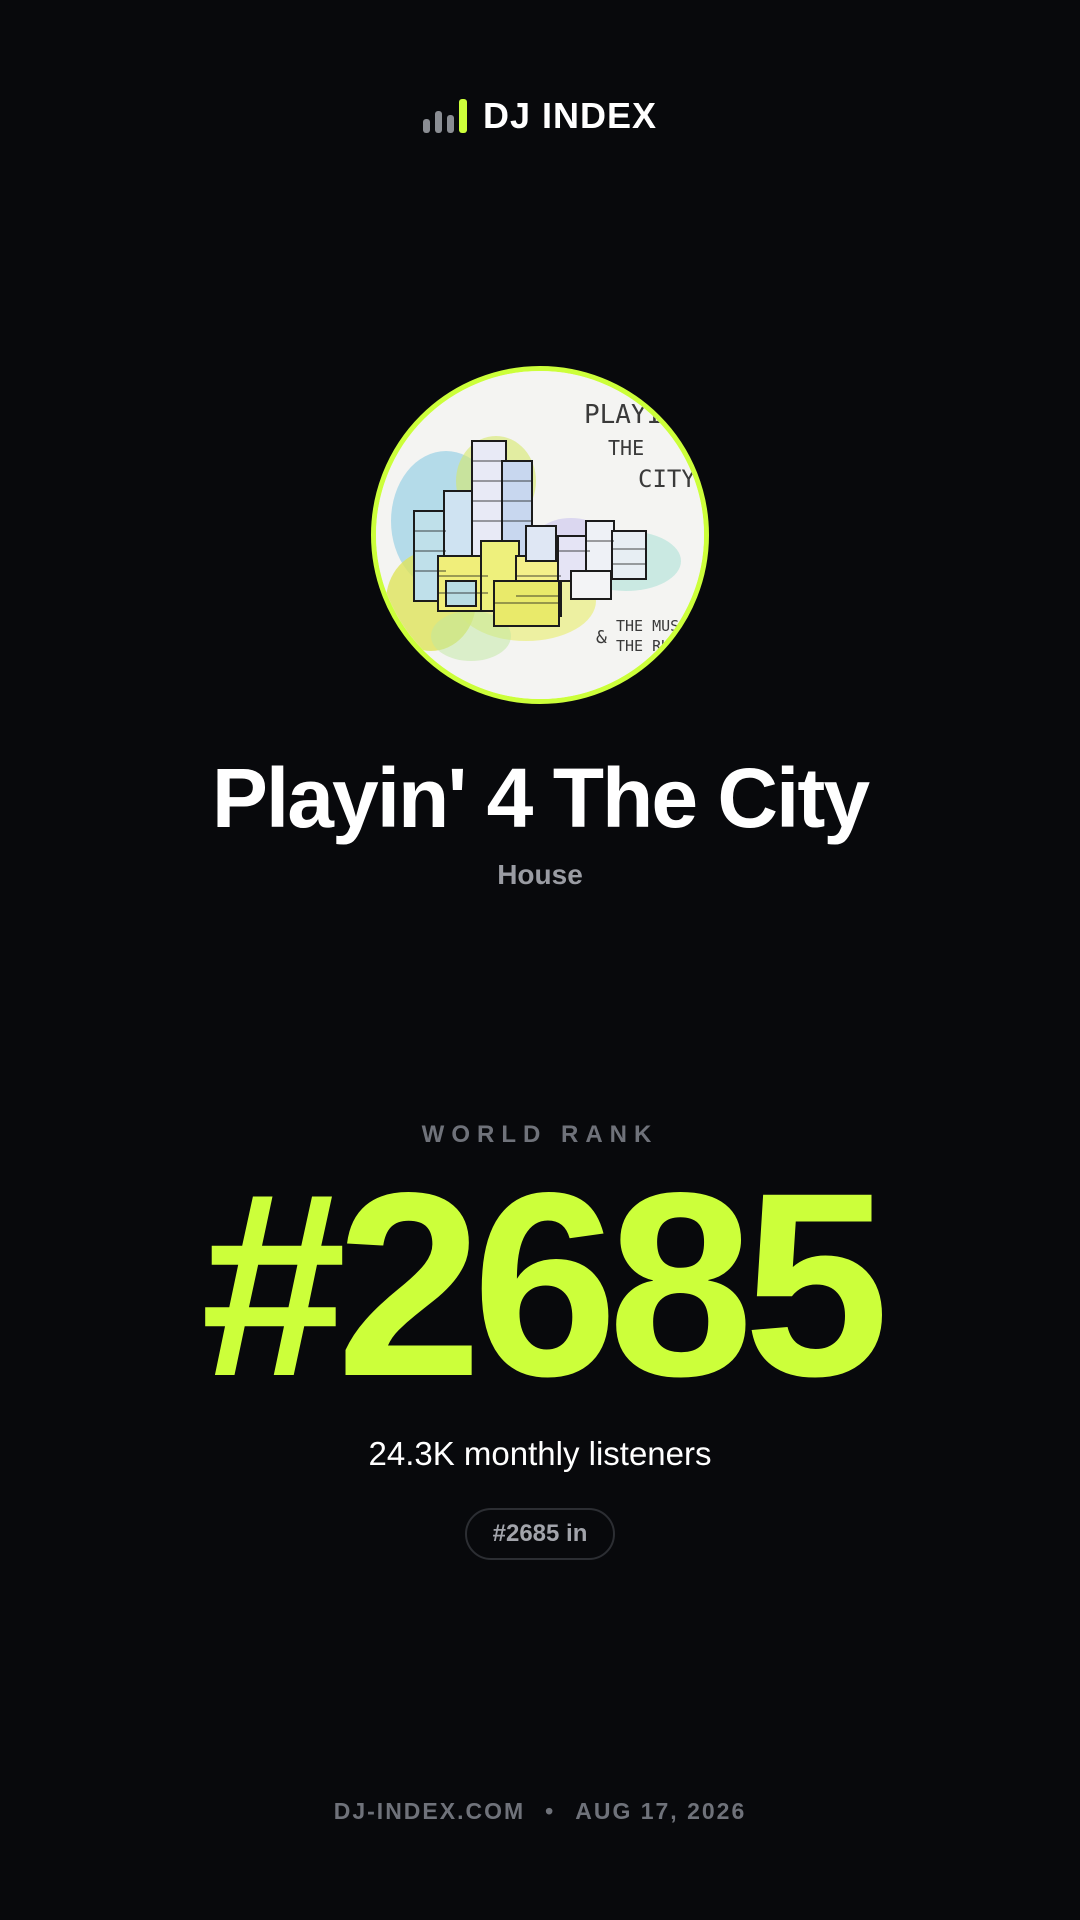 This screenshot has height=1920, width=1080. Describe the element at coordinates (661, 1811) in the screenshot. I see `footer-date: AUG 17, 2026` at that location.